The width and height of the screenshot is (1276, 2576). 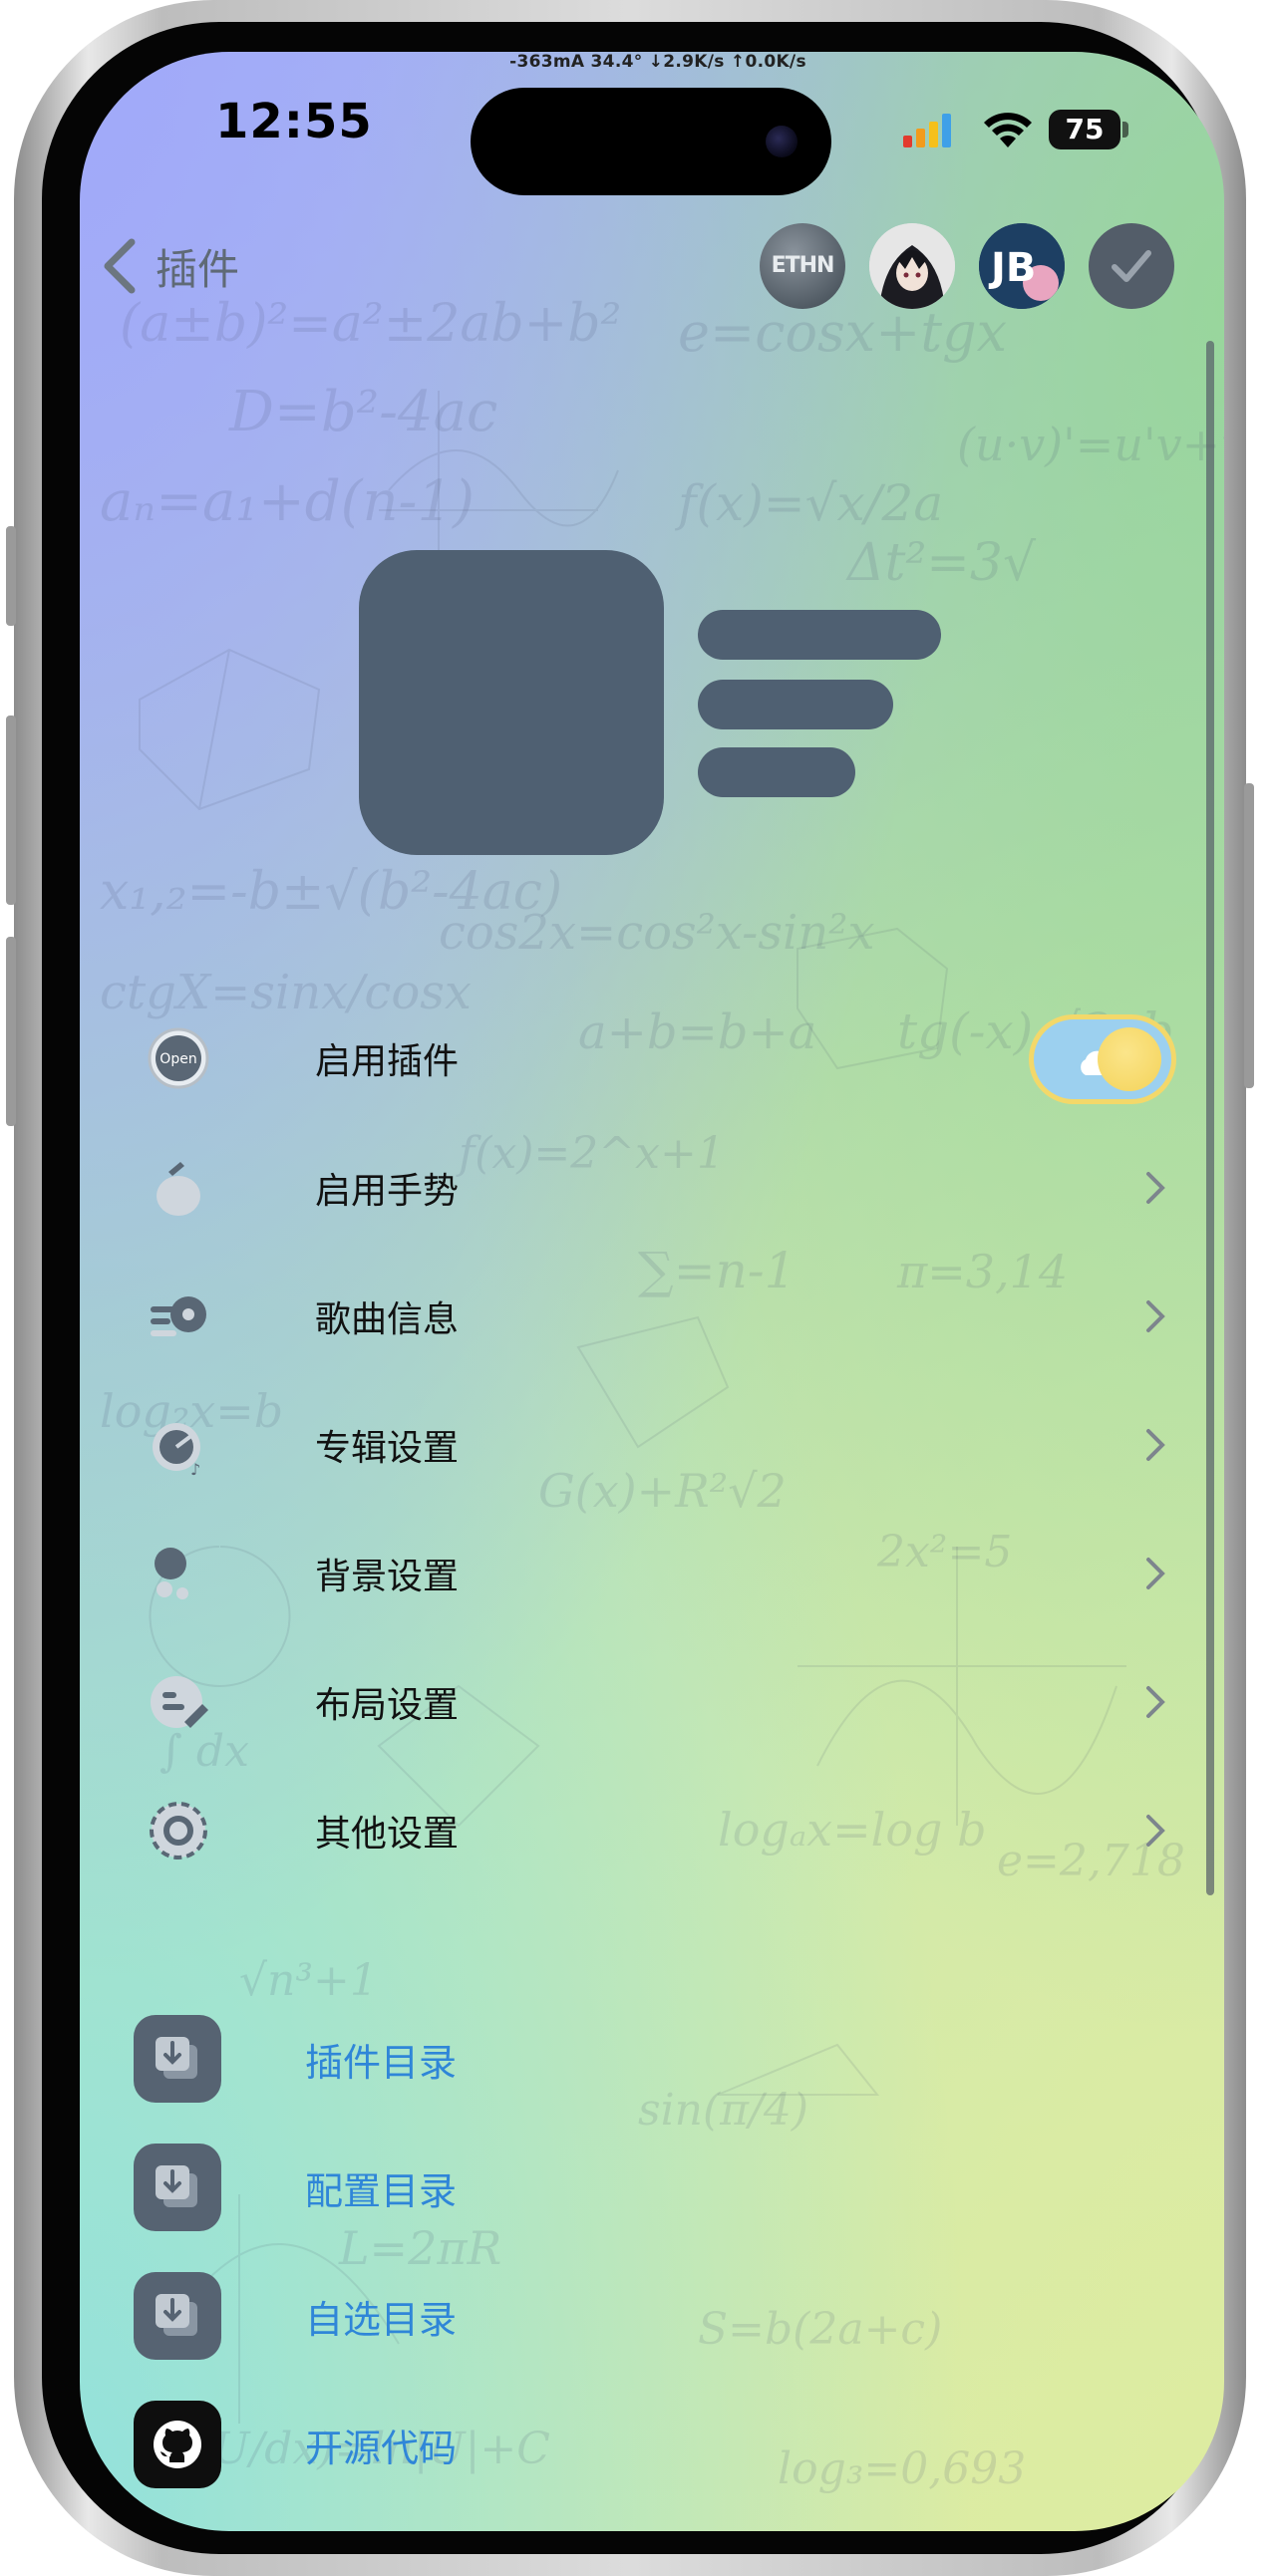 What do you see at coordinates (381, 2448) in the screenshot?
I see `link-label: 开源代码` at bounding box center [381, 2448].